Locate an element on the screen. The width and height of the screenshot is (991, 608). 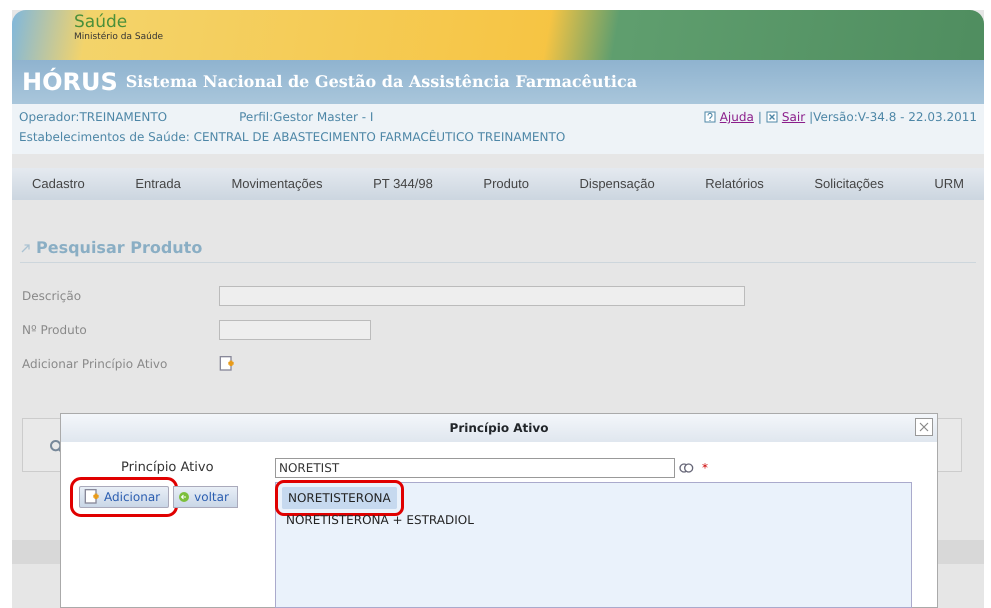
operator-label: Operador:TREINAMENTO is located at coordinates (93, 117).